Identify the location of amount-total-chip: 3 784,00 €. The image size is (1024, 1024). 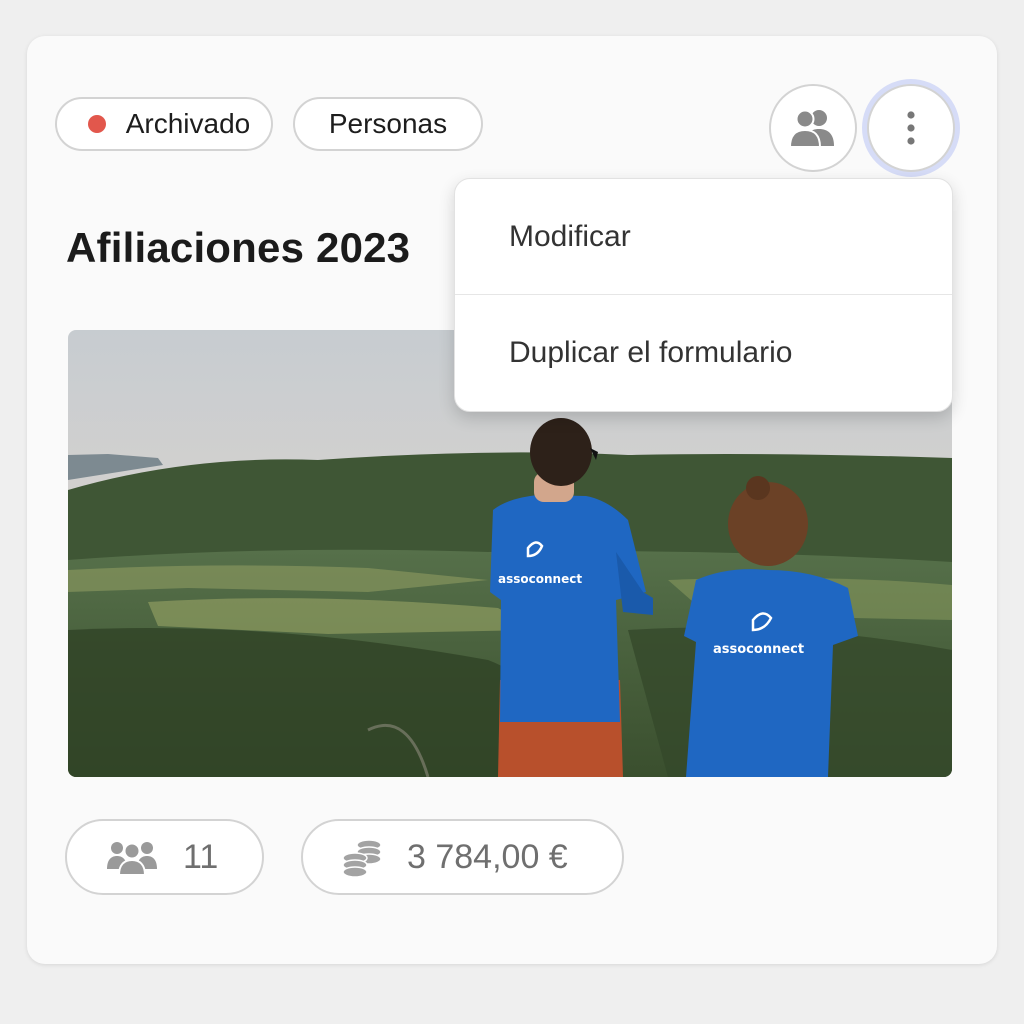
(462, 857).